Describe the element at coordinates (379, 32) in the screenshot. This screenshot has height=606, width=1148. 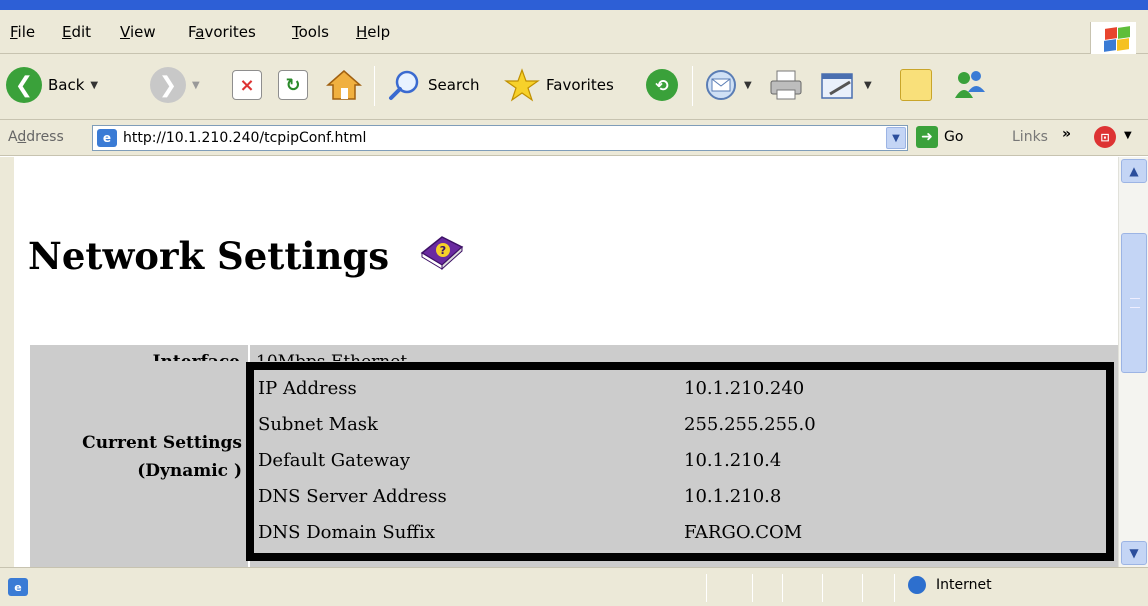
I see `menu-help-label: elp` at that location.